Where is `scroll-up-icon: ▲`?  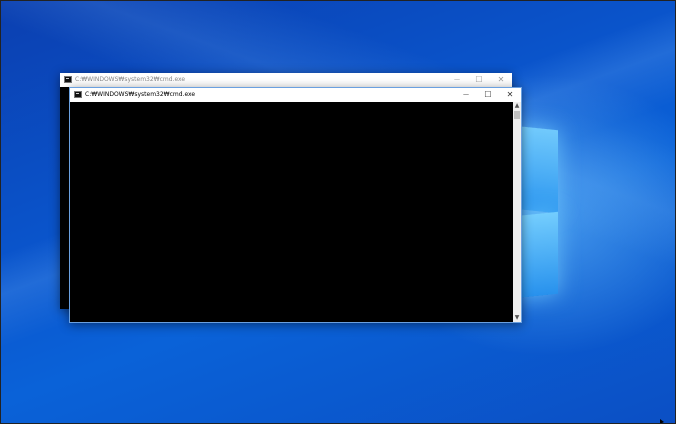
scroll-up-icon: ▲ is located at coordinates (517, 106).